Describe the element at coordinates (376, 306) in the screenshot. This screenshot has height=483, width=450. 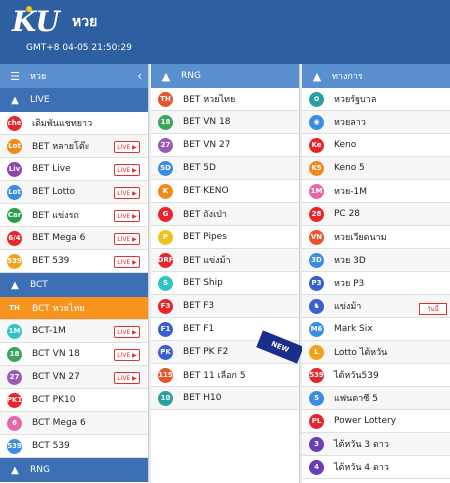
I see `list-item: ♞ แข่งม้า วันนี้` at that location.